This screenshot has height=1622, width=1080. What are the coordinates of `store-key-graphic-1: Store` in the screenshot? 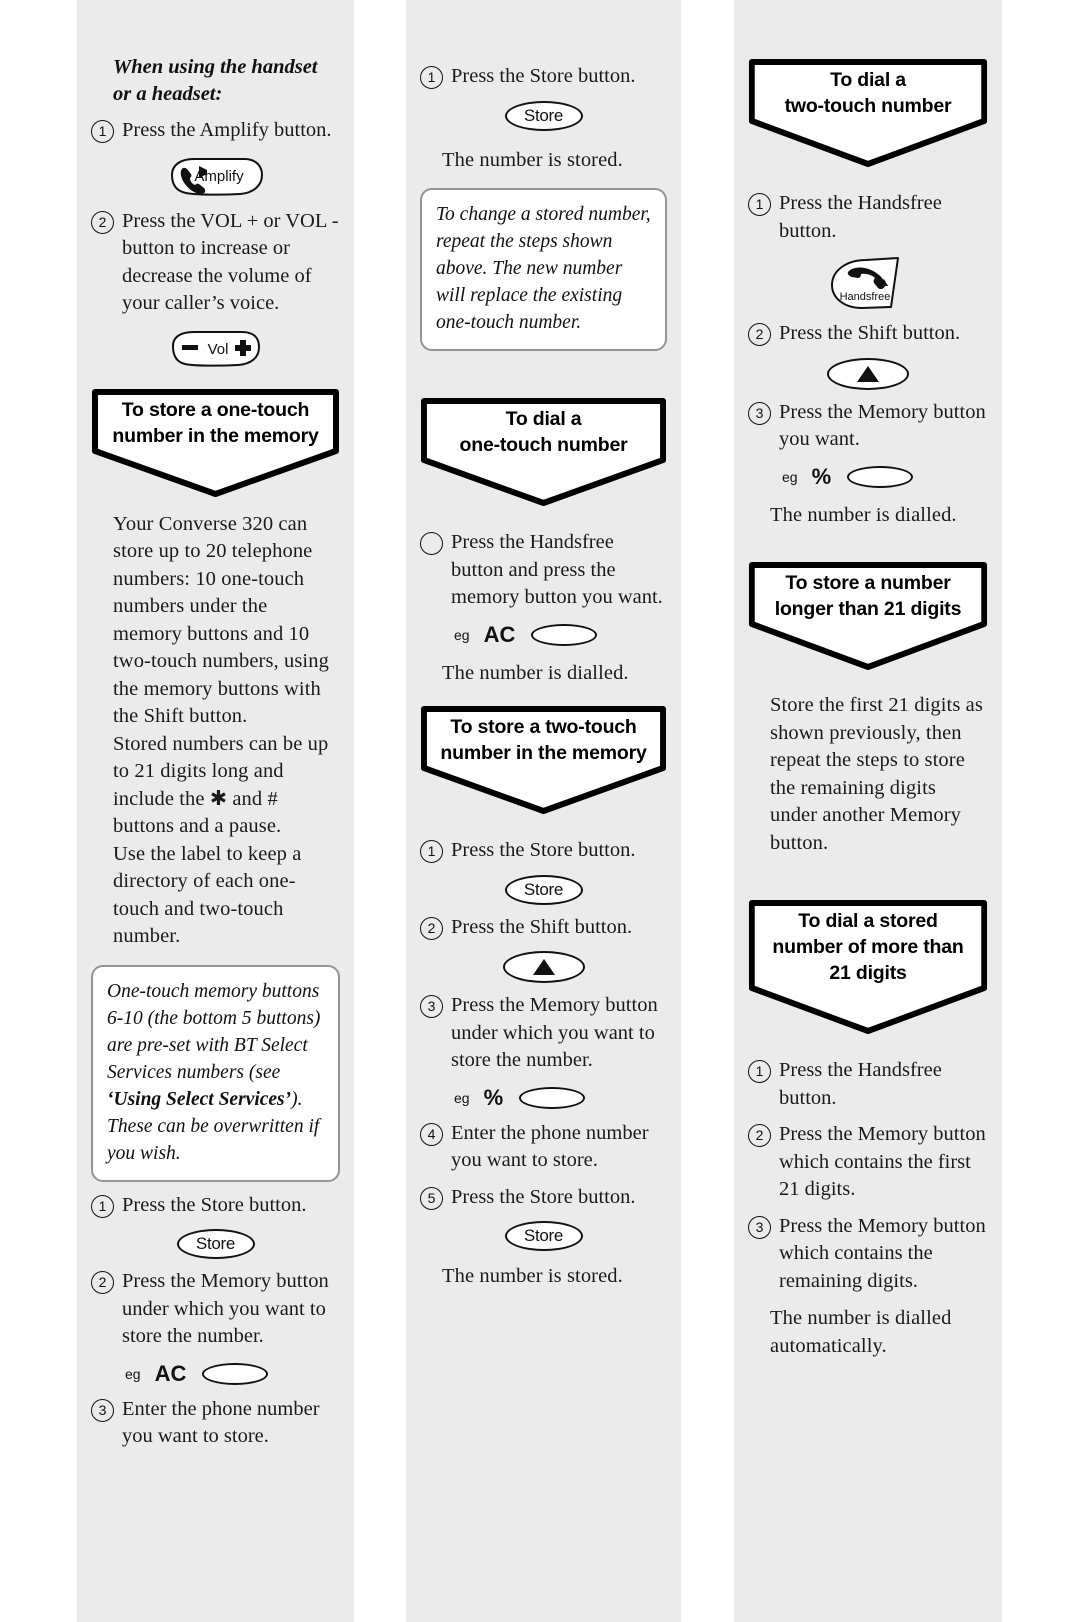 It's located at (215, 1244).